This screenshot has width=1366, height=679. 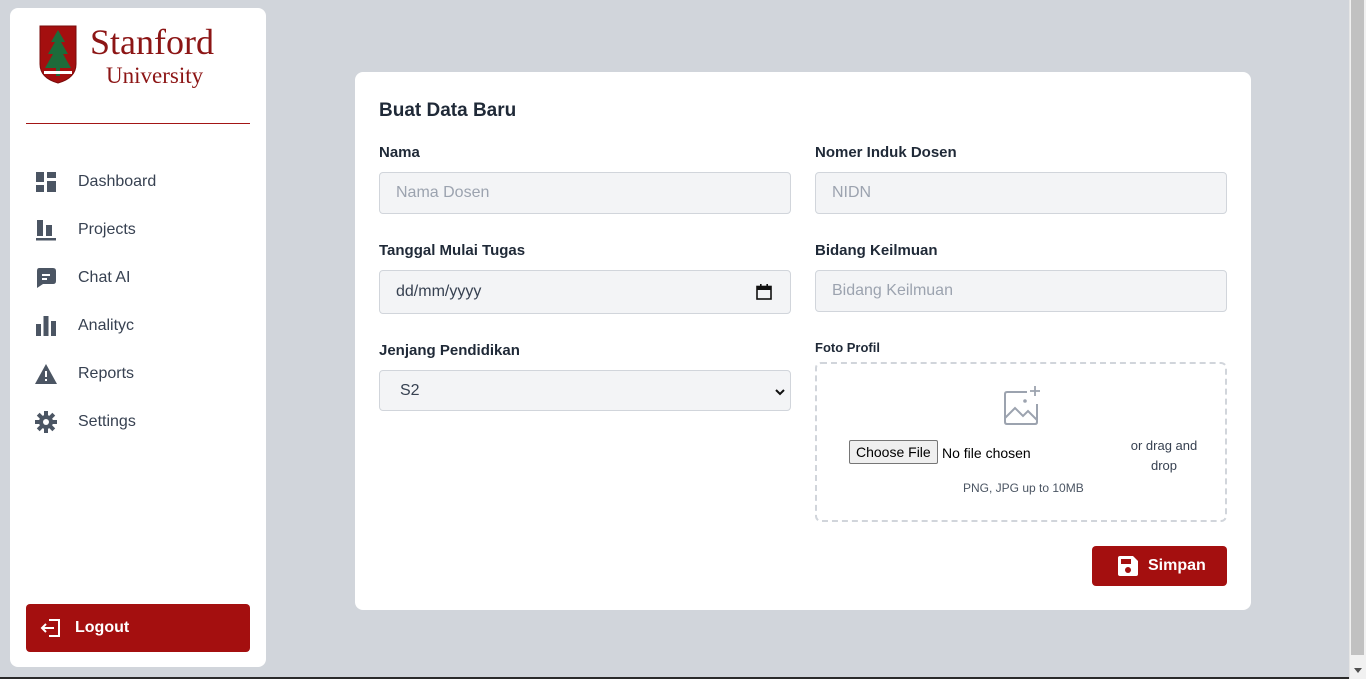 I want to click on warning-icon, so click(x=46, y=374).